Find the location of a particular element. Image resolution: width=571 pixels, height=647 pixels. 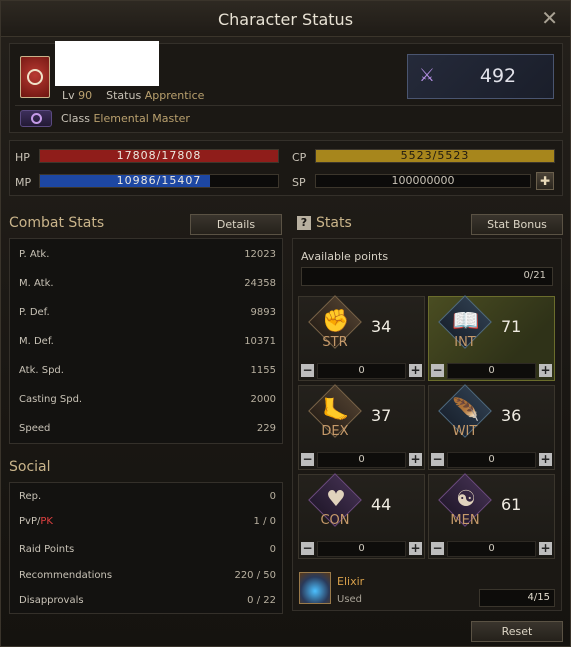

character-name-redacted is located at coordinates (107, 63).